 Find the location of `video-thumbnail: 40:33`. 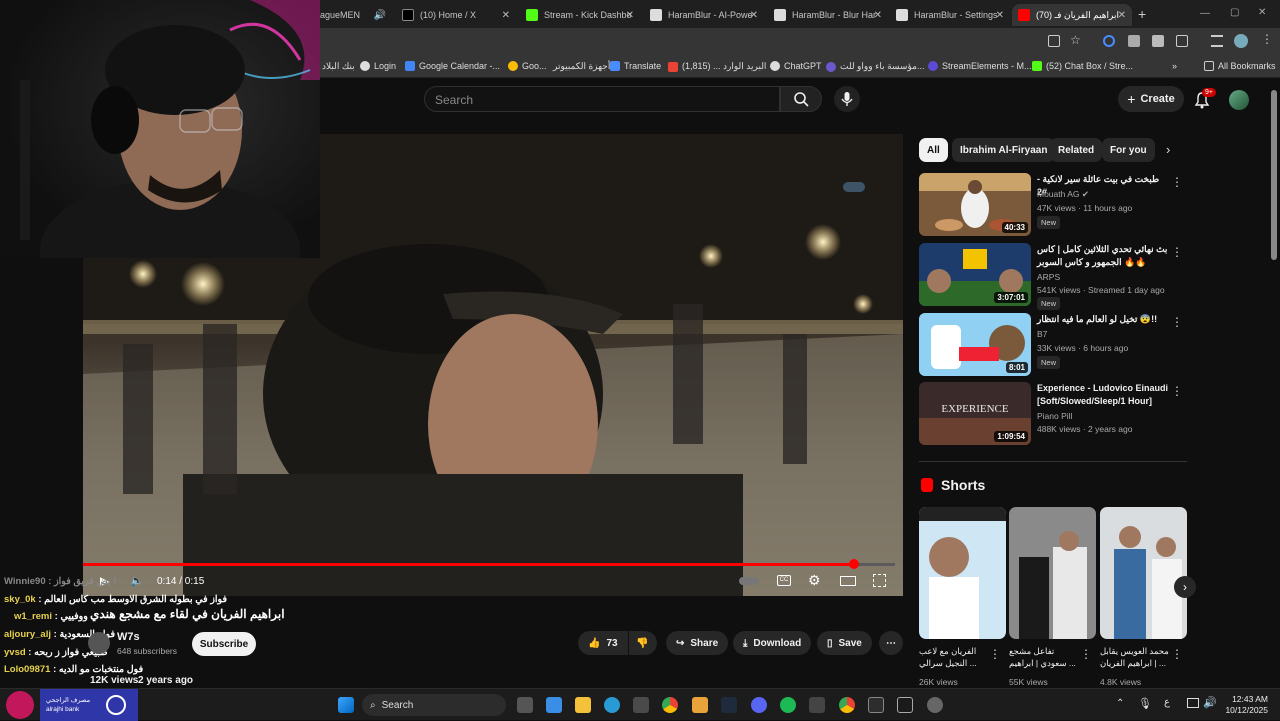

video-thumbnail: 40:33 is located at coordinates (975, 204).